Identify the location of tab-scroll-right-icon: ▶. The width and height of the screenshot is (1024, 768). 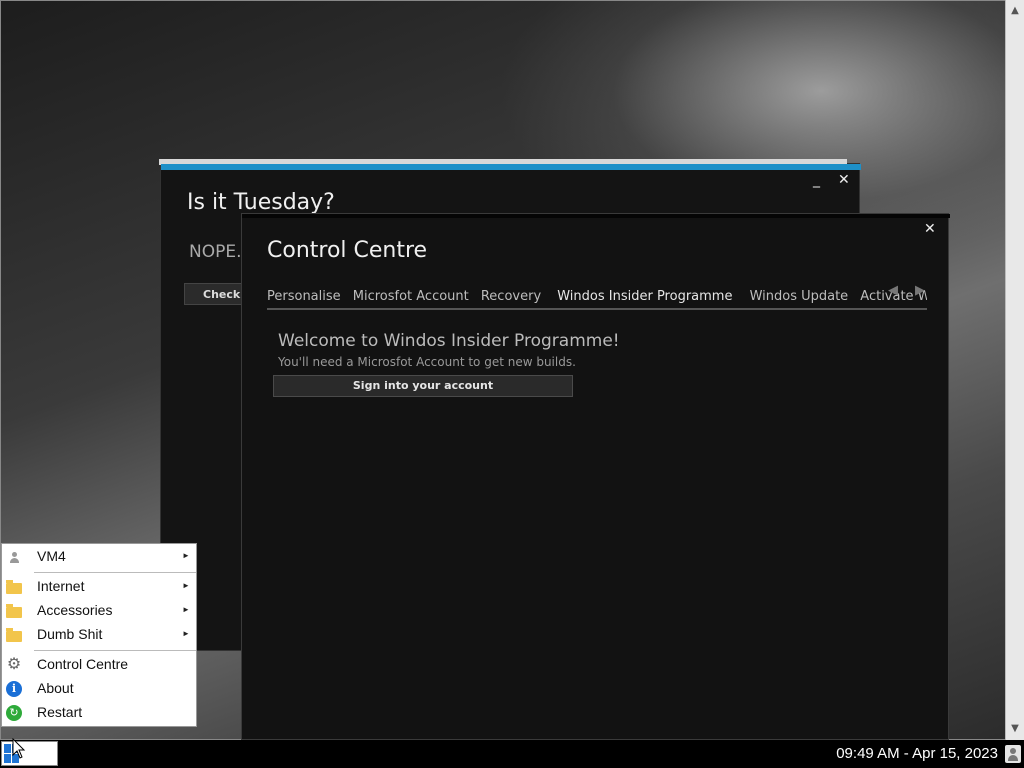
(920, 290).